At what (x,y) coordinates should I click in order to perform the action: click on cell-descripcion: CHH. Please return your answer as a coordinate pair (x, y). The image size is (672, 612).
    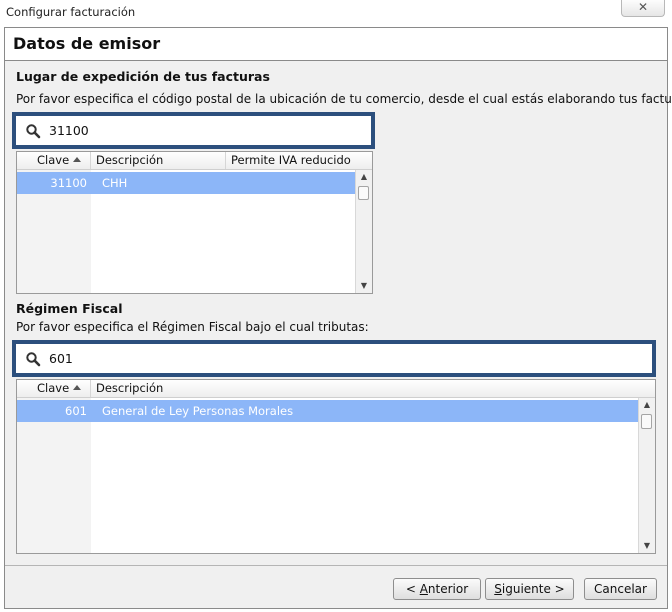
    Looking at the image, I should click on (115, 183).